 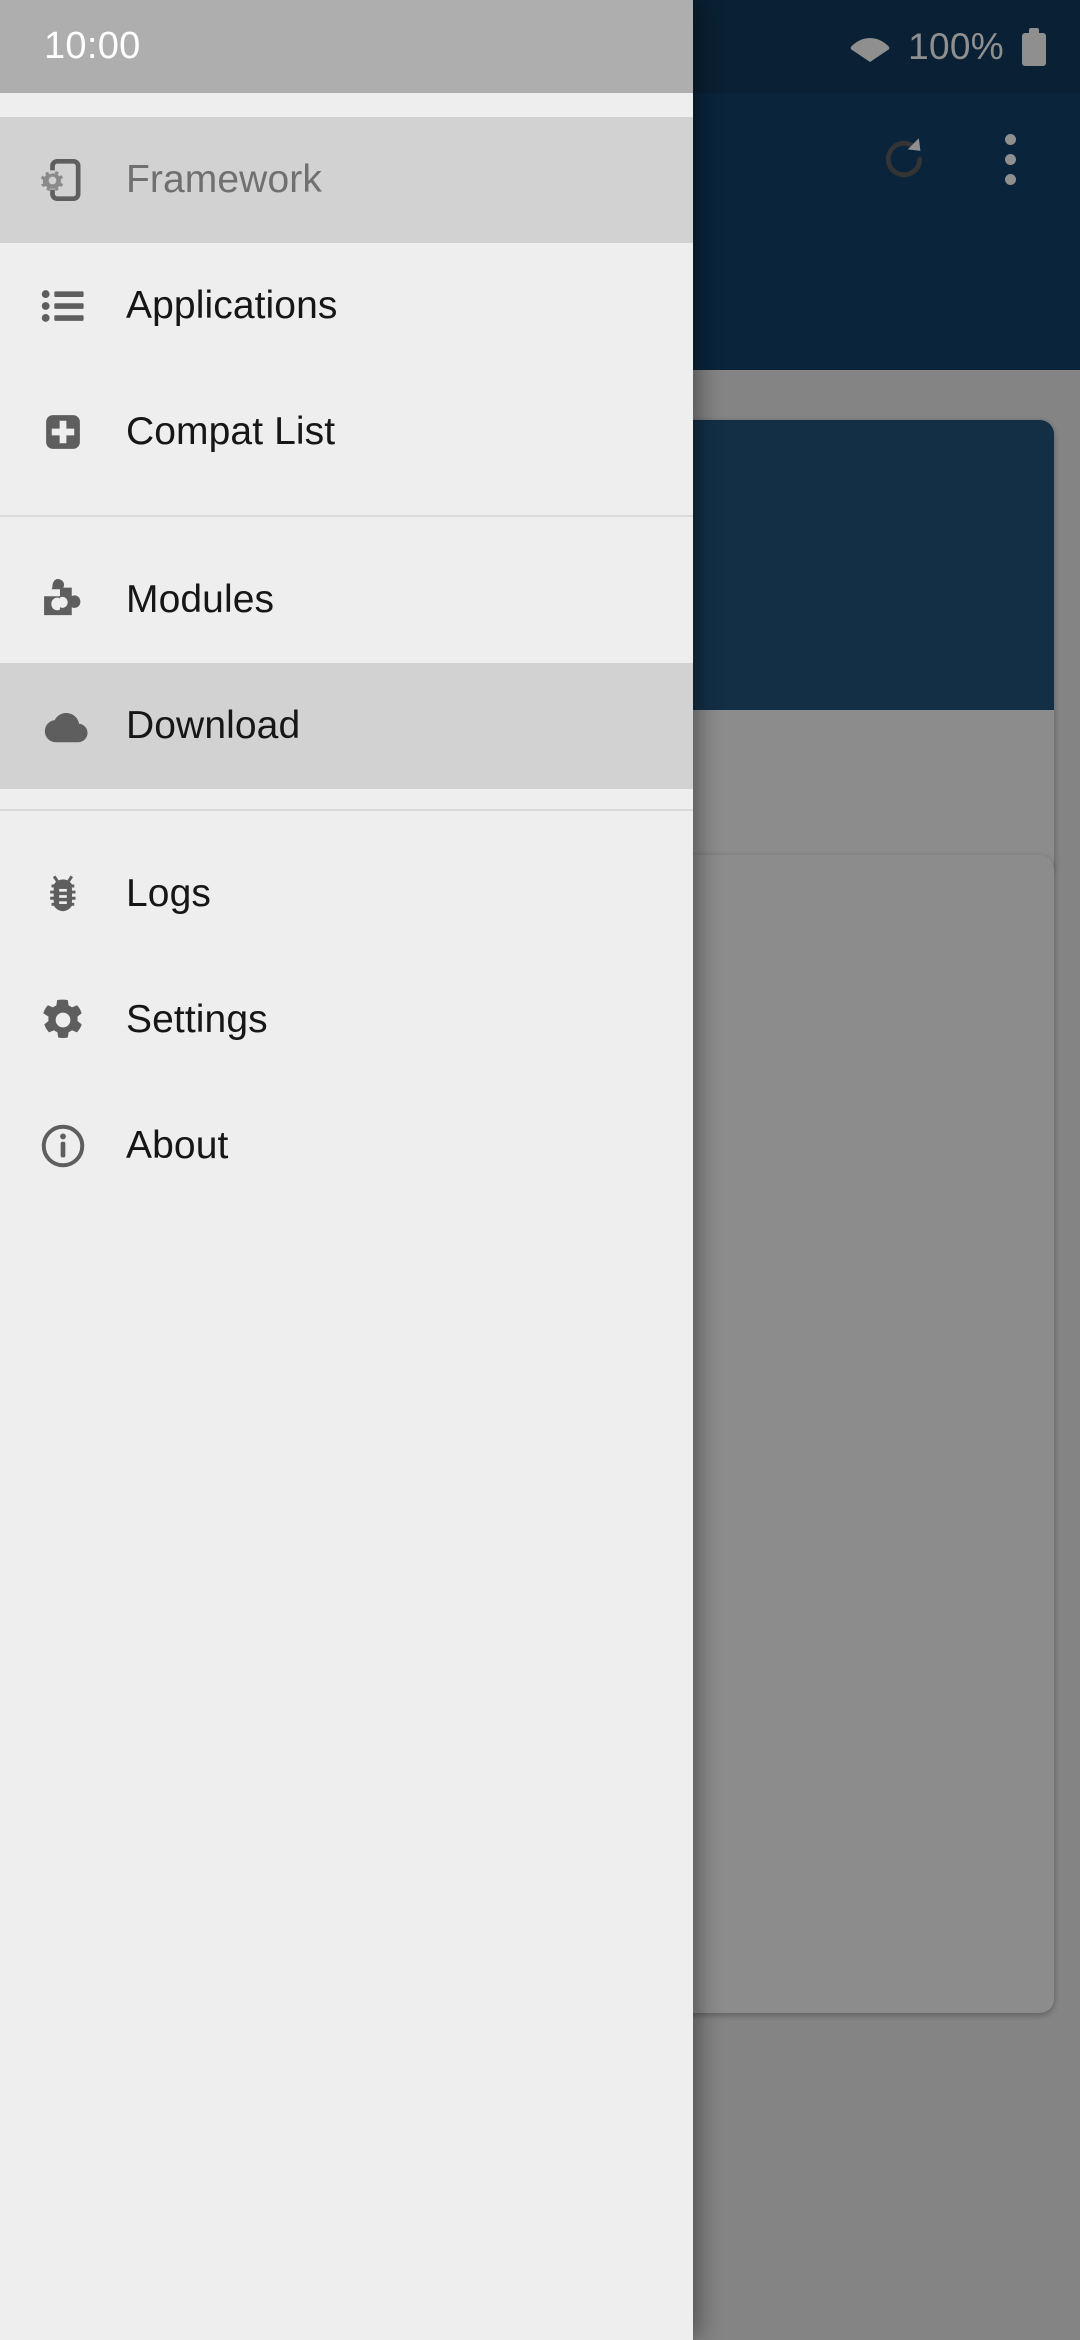 What do you see at coordinates (346, 180) in the screenshot?
I see `sidebar-item-framework: Framework` at bounding box center [346, 180].